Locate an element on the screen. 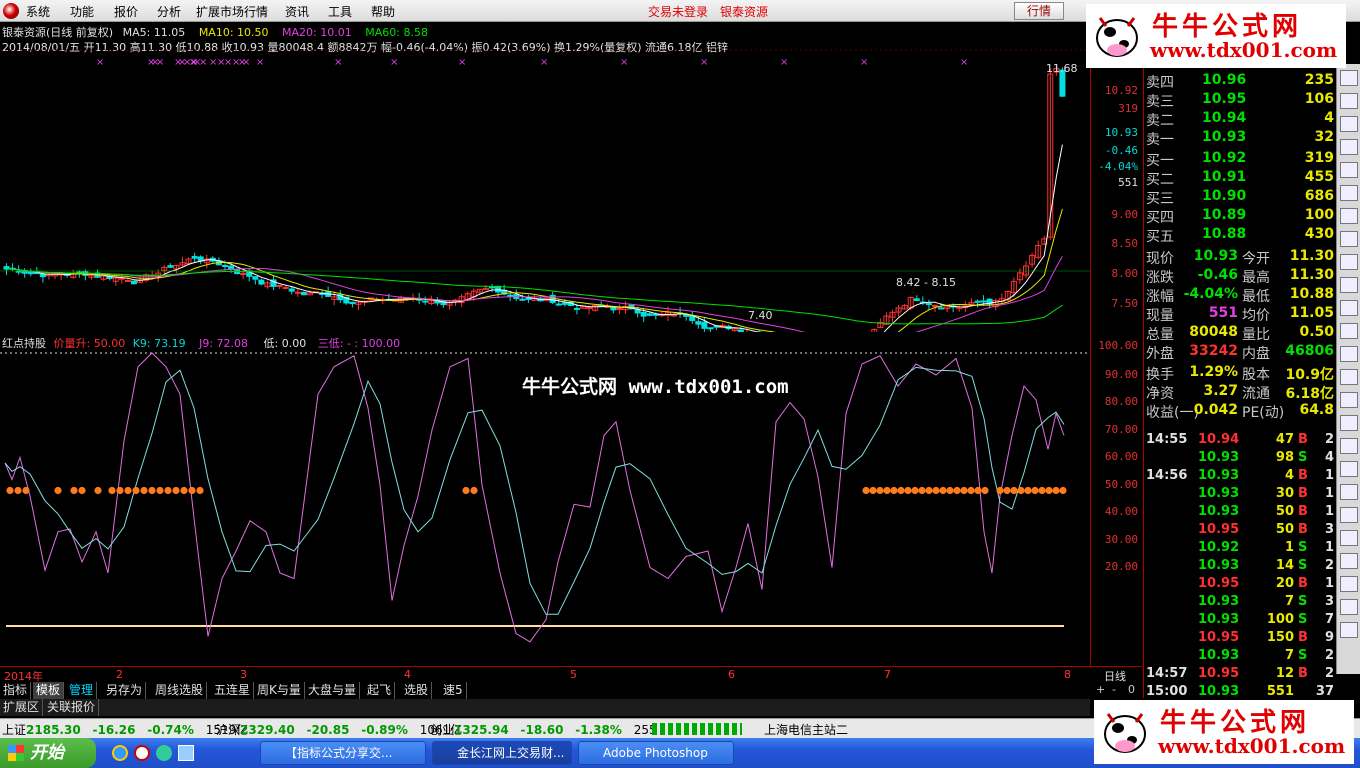 The width and height of the screenshot is (1360, 768). tick-row: 10.93 7 S 2 is located at coordinates (1240, 657).